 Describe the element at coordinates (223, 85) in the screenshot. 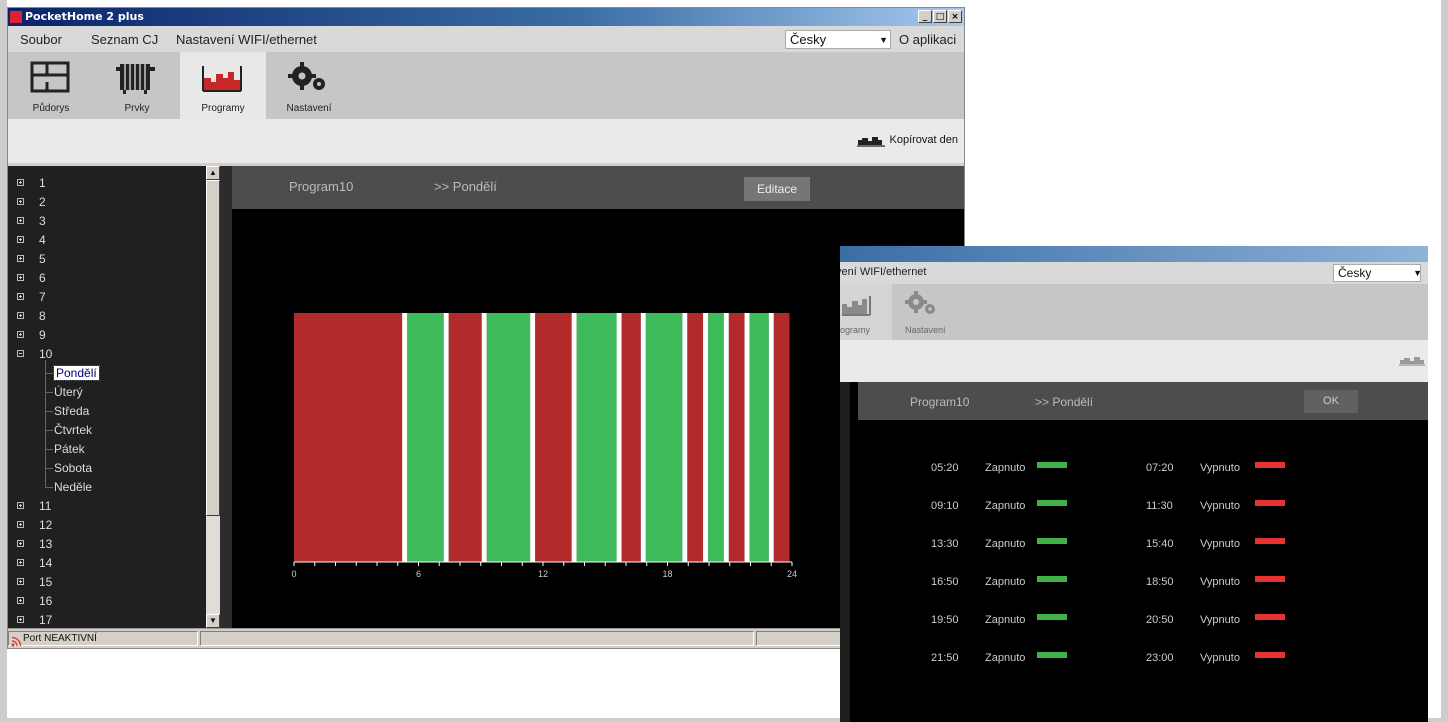

I see `tool-programy: Programy` at that location.